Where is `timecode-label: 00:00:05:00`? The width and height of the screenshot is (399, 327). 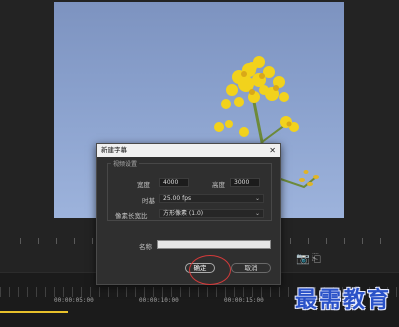 timecode-label: 00:00:05:00 is located at coordinates (74, 300).